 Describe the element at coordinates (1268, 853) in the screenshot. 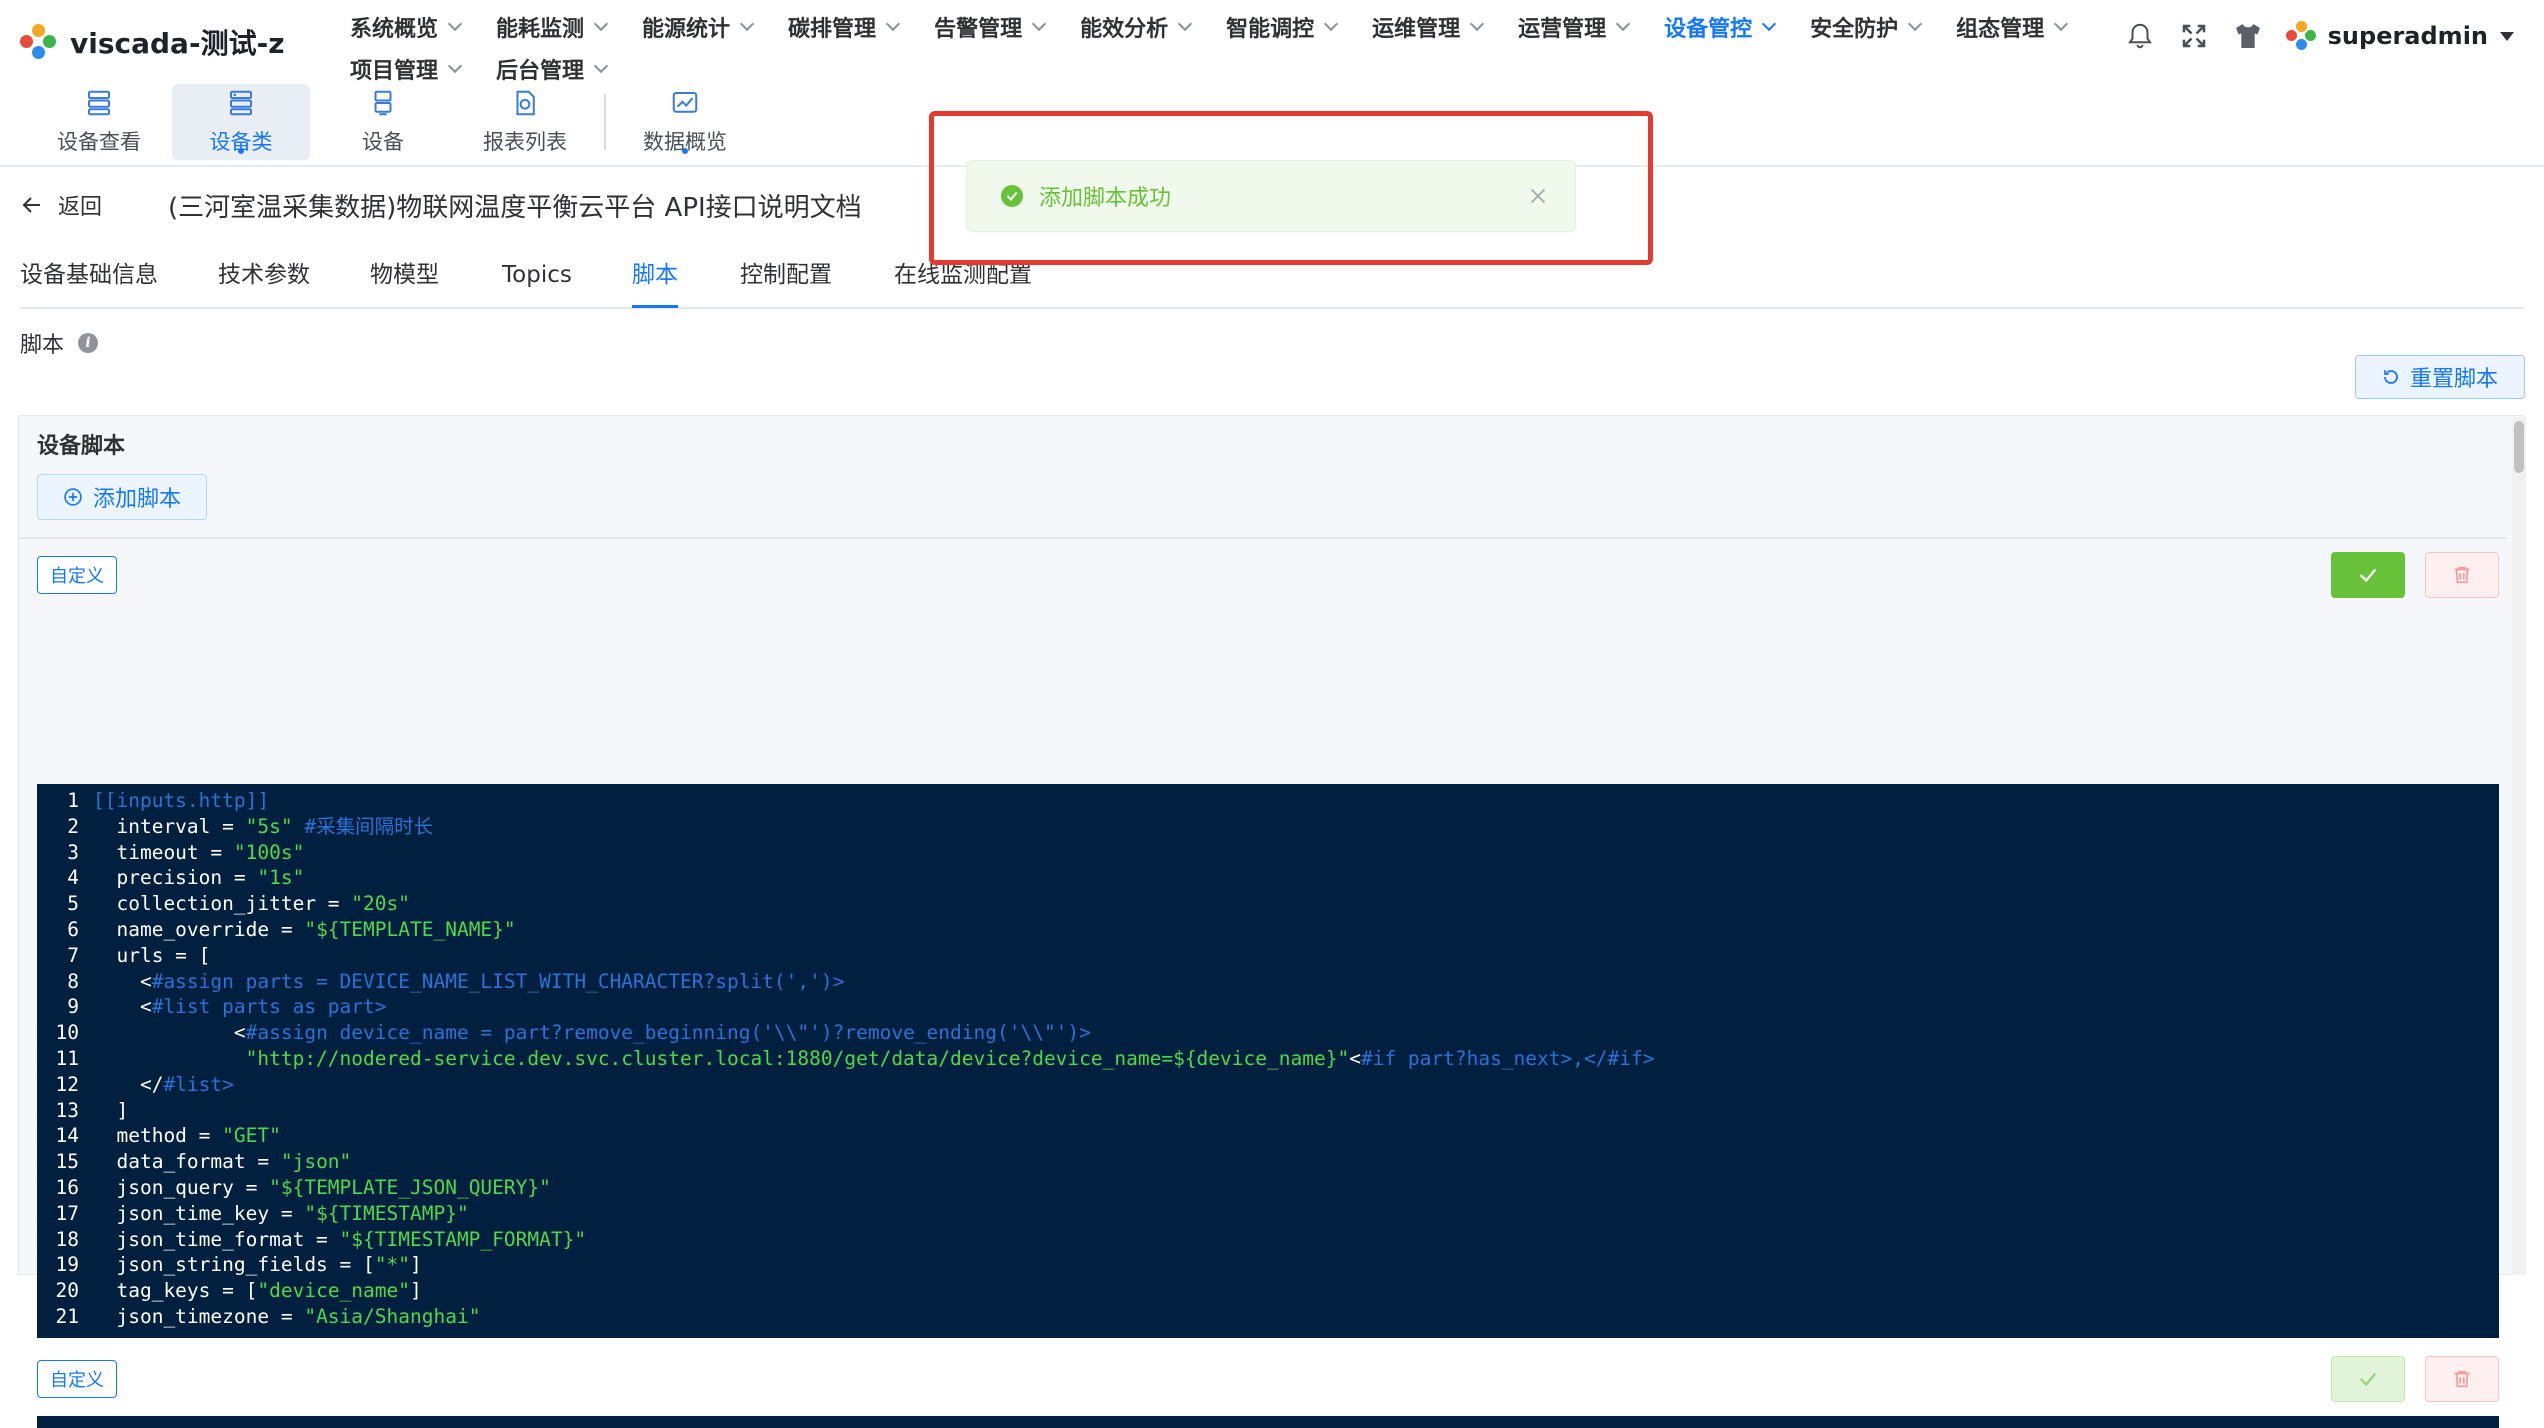

I see `code-line: 3 timeout = "100s"` at that location.